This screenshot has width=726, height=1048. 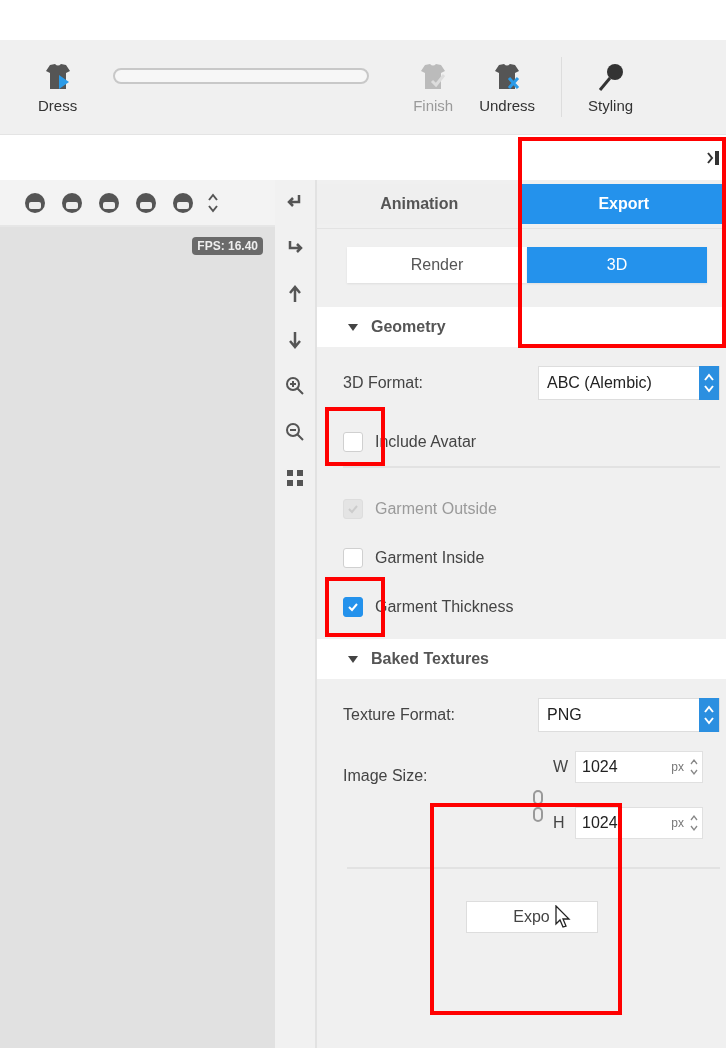 What do you see at coordinates (227, 246) in the screenshot?
I see `fps-counter: FPS: 16.40` at bounding box center [227, 246].